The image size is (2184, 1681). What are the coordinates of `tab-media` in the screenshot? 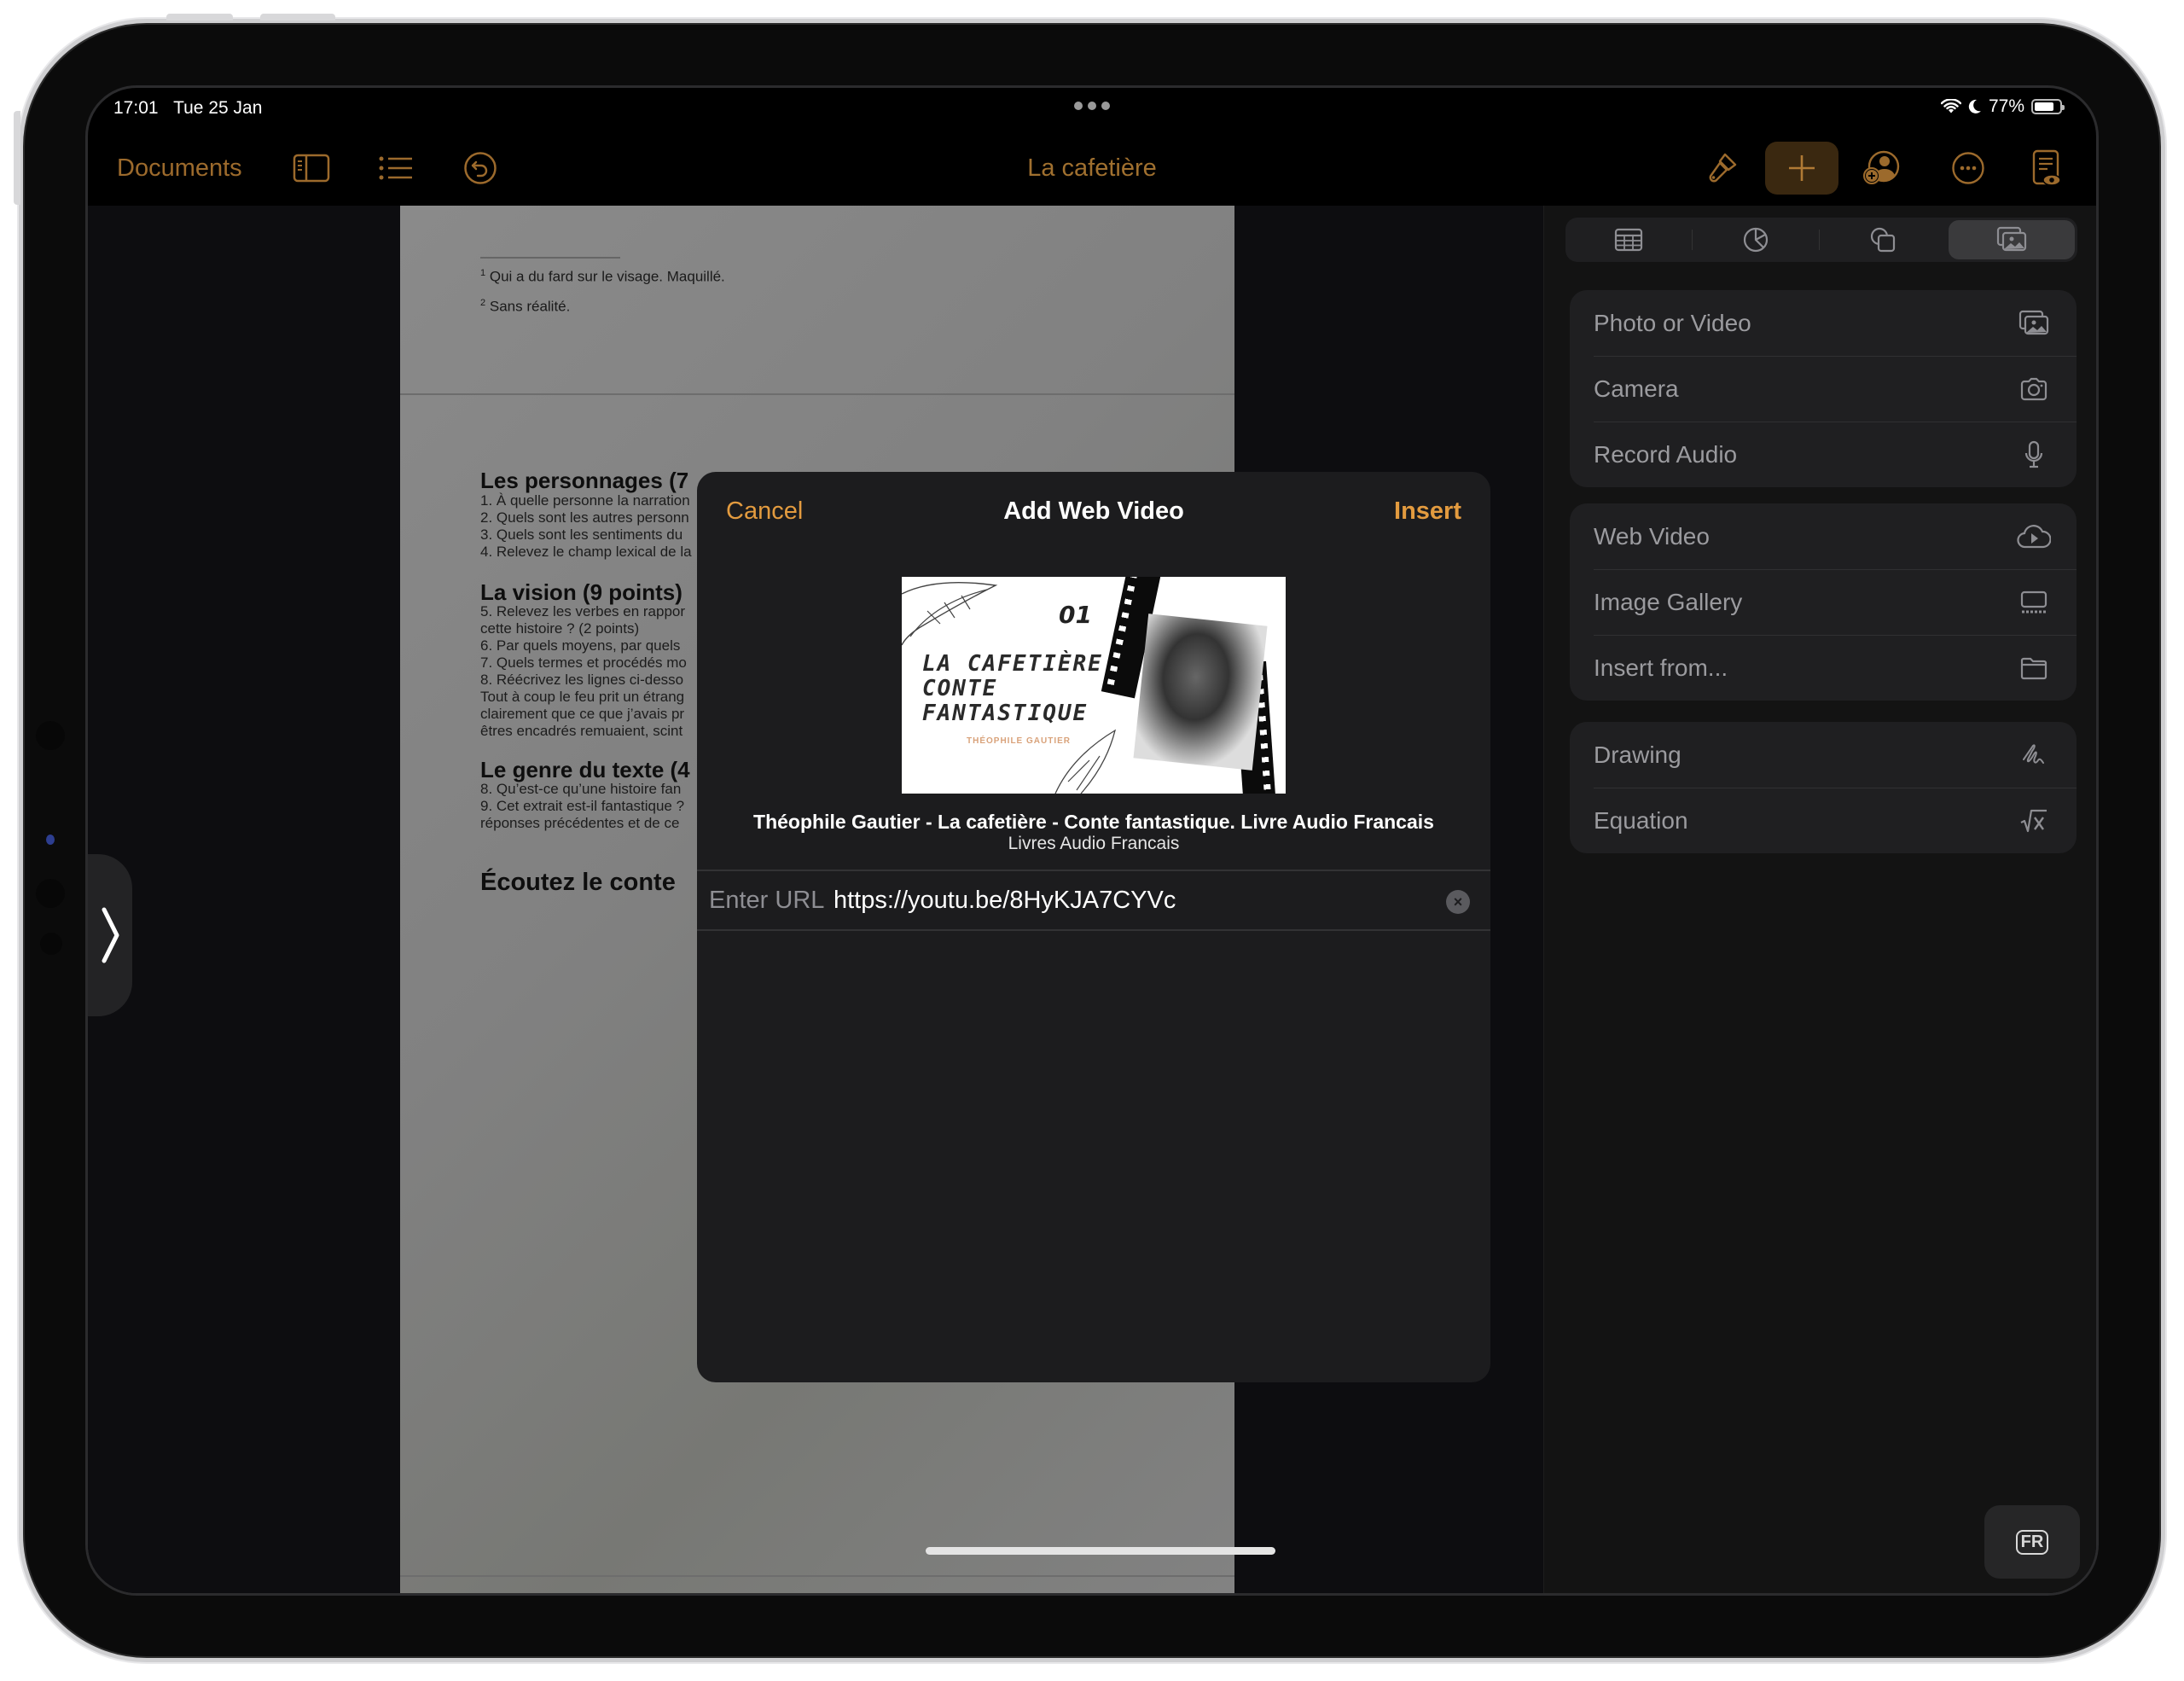 It's located at (2012, 239).